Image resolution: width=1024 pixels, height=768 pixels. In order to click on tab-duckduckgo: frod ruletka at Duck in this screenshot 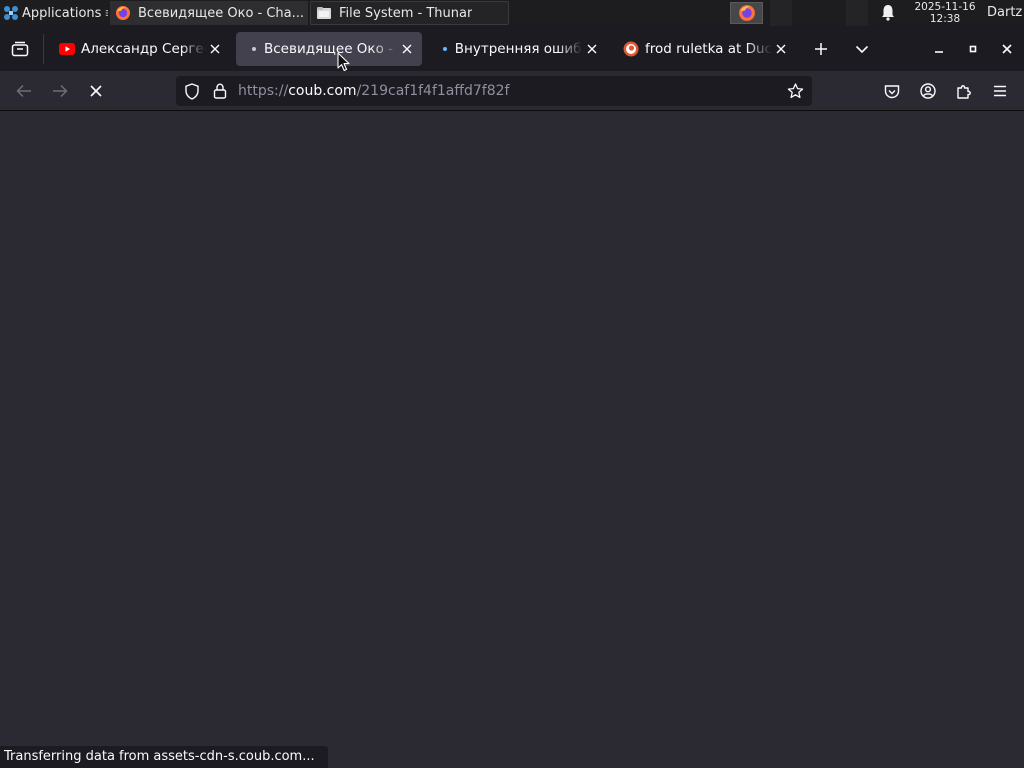, I will do `click(705, 49)`.